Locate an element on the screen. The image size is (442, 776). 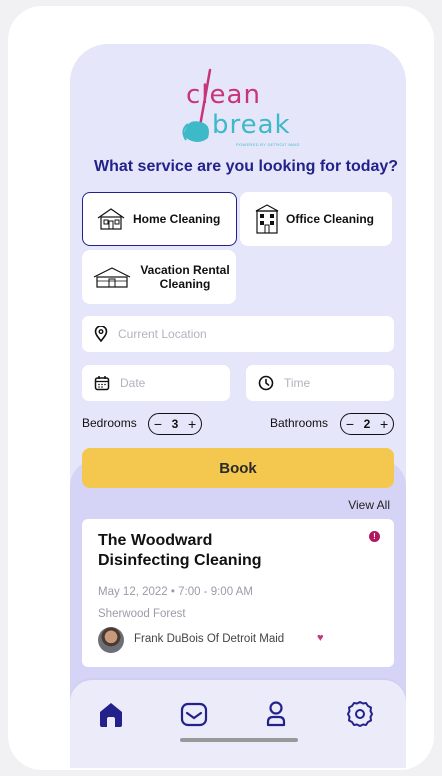
house-icon is located at coordinates (111, 219).